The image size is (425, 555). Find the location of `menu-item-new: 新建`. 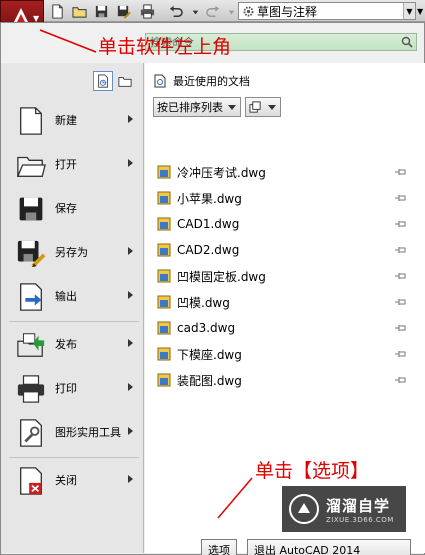

menu-item-new: 新建 is located at coordinates (72, 121).